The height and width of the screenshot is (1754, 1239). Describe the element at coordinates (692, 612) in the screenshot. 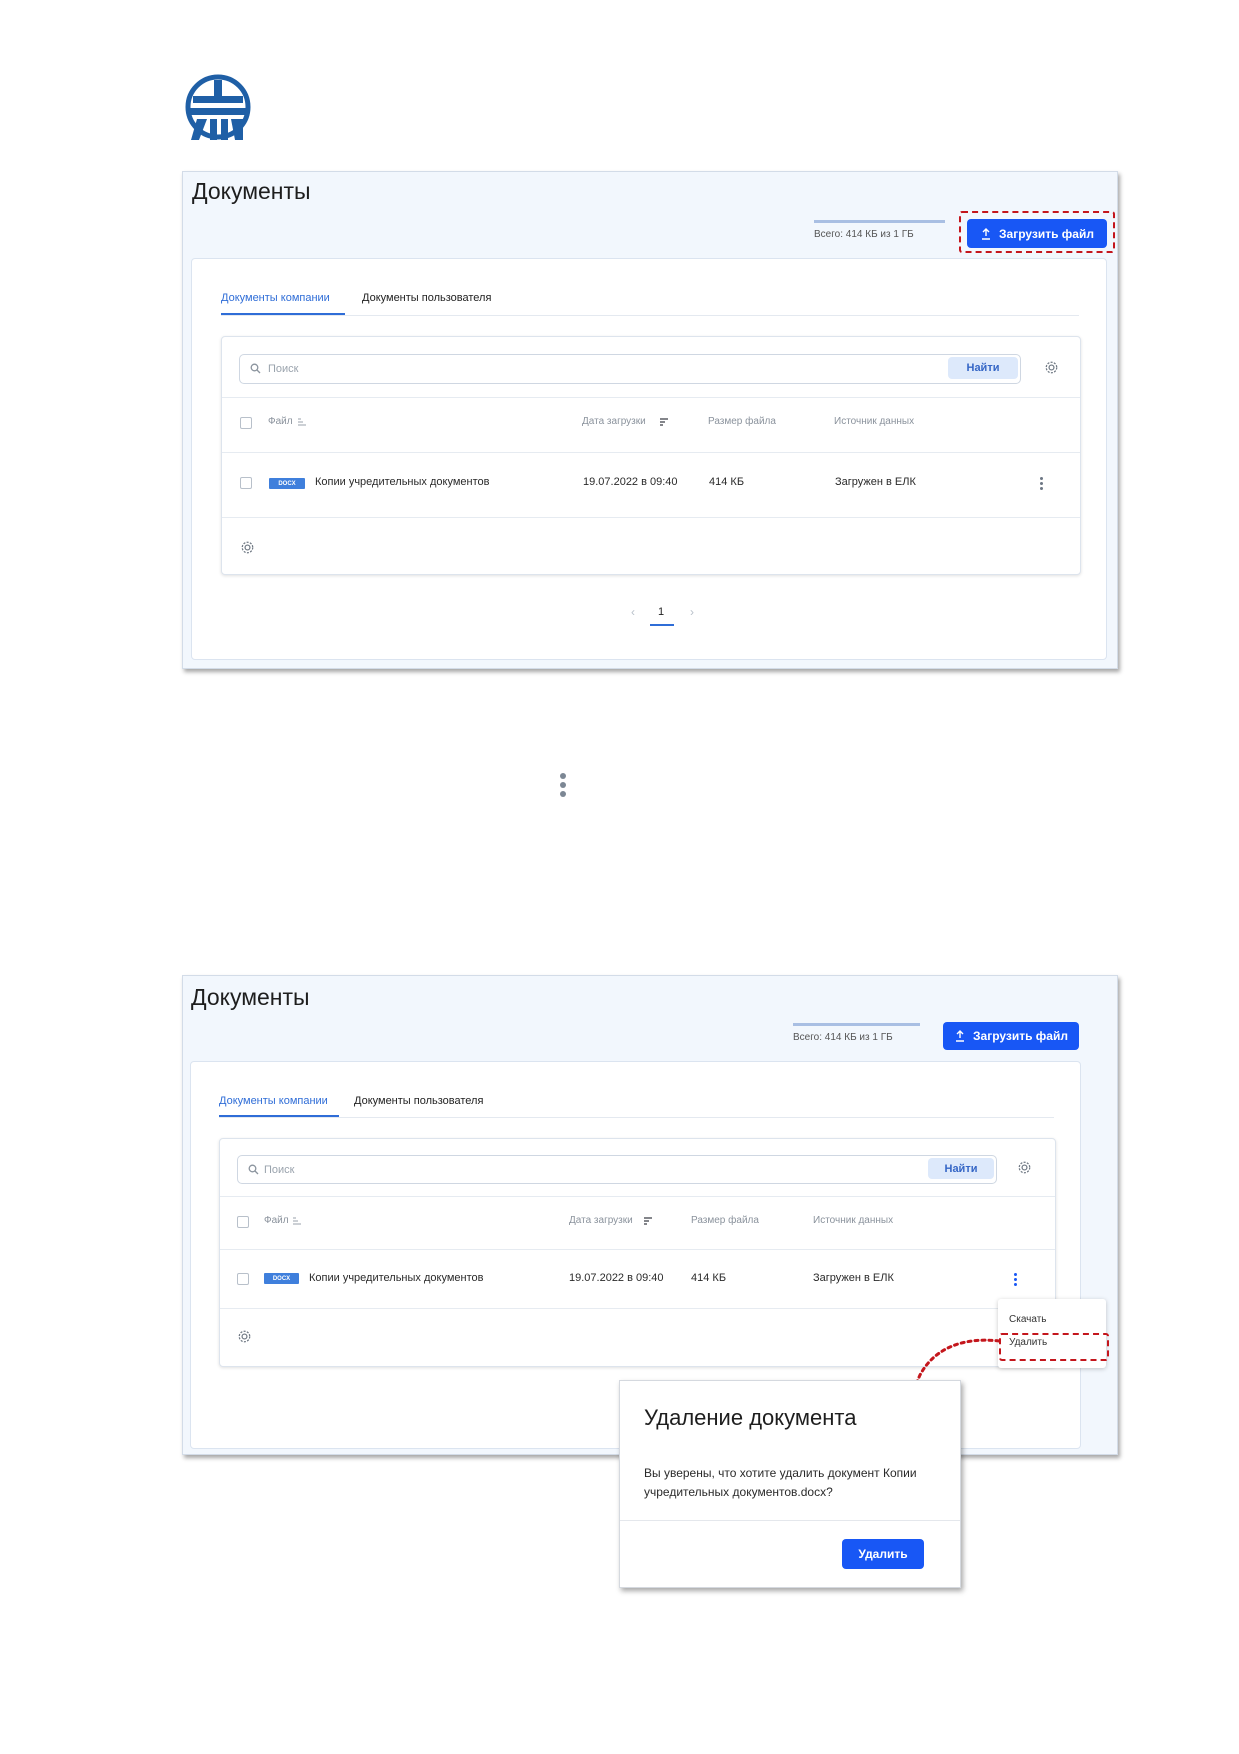

I see `pagination-next-button: ›` at that location.